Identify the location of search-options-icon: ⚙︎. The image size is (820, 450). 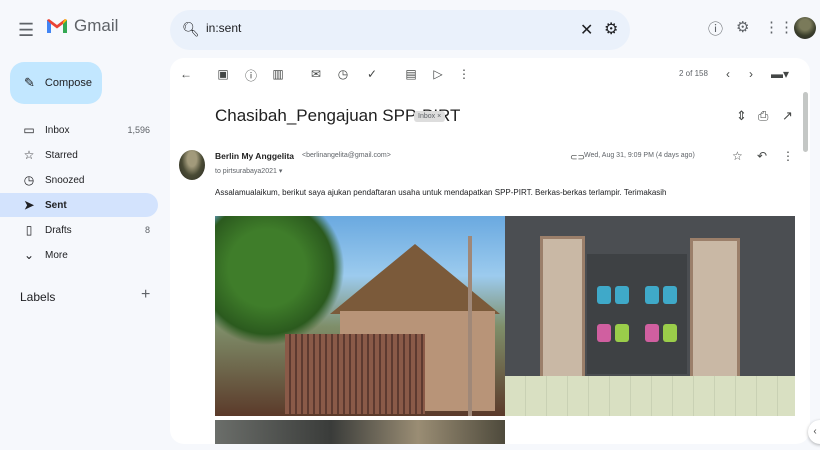
(611, 29).